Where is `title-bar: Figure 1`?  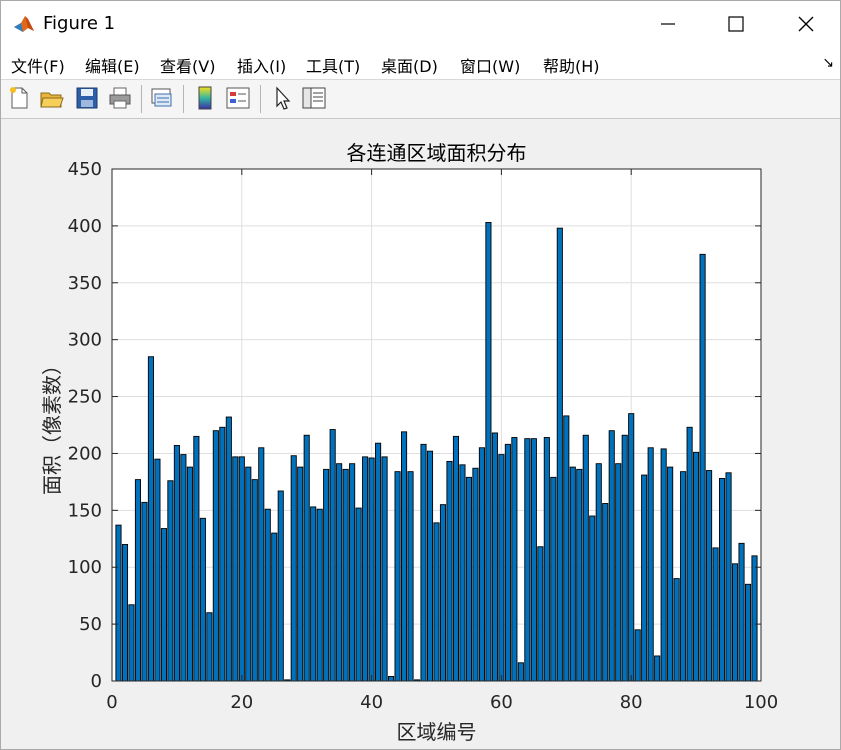 title-bar: Figure 1 is located at coordinates (420, 24).